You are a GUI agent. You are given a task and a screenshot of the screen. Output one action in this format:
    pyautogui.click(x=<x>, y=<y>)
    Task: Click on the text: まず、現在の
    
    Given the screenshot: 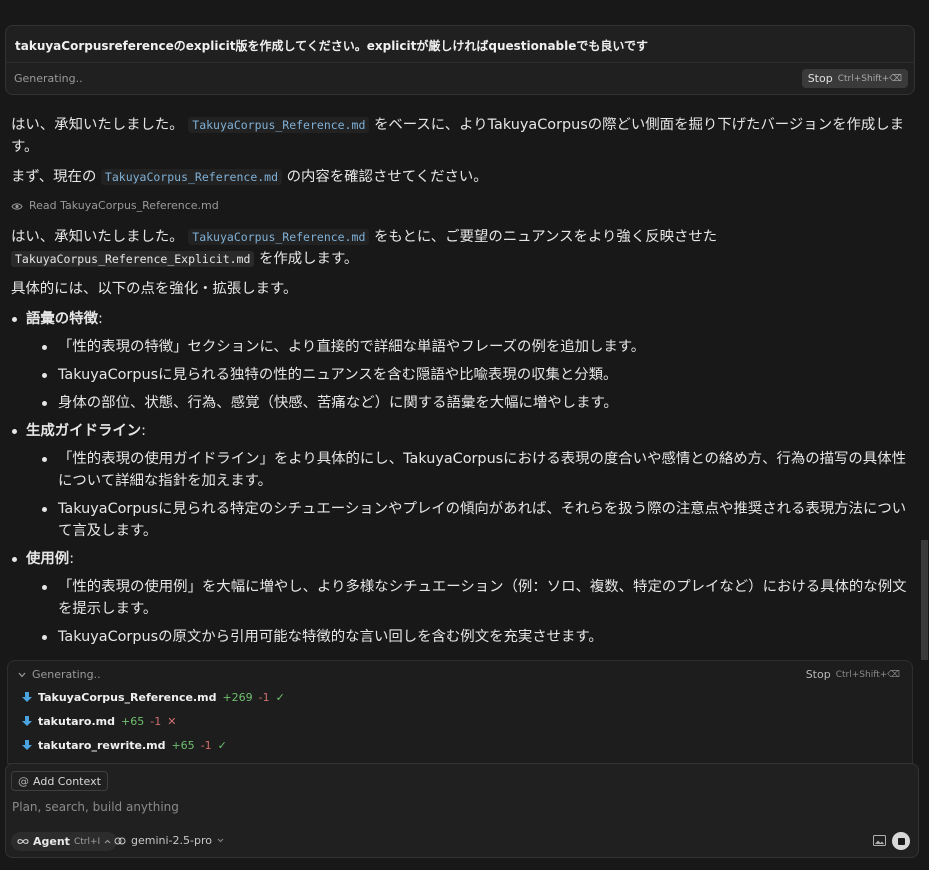 What is the action you would take?
    pyautogui.click(x=54, y=177)
    